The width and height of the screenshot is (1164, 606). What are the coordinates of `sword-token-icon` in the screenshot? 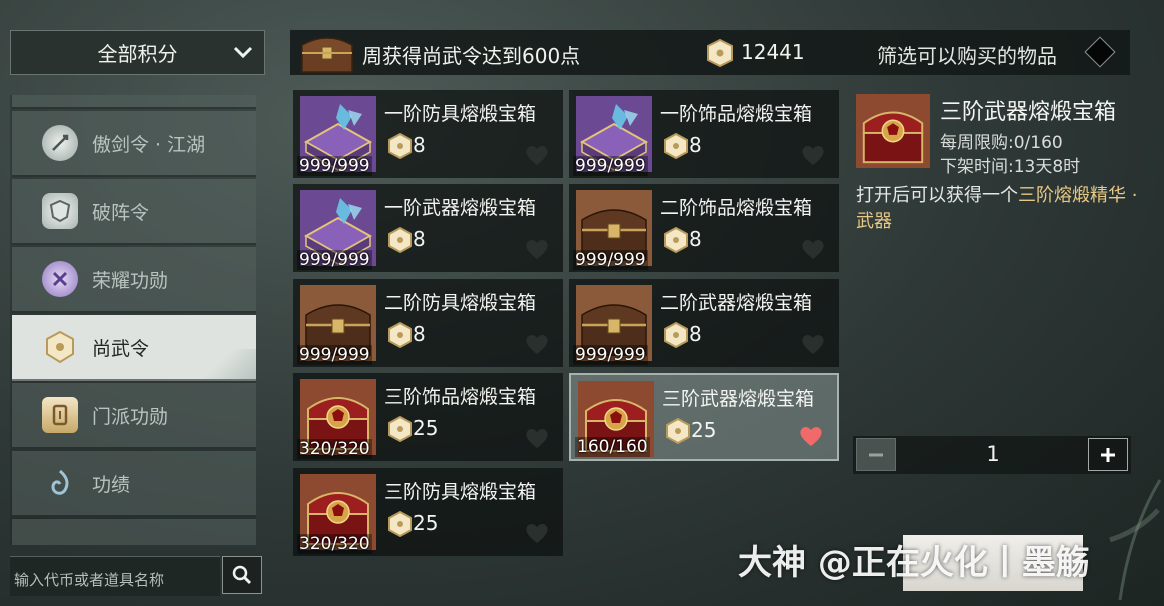 It's located at (60, 143).